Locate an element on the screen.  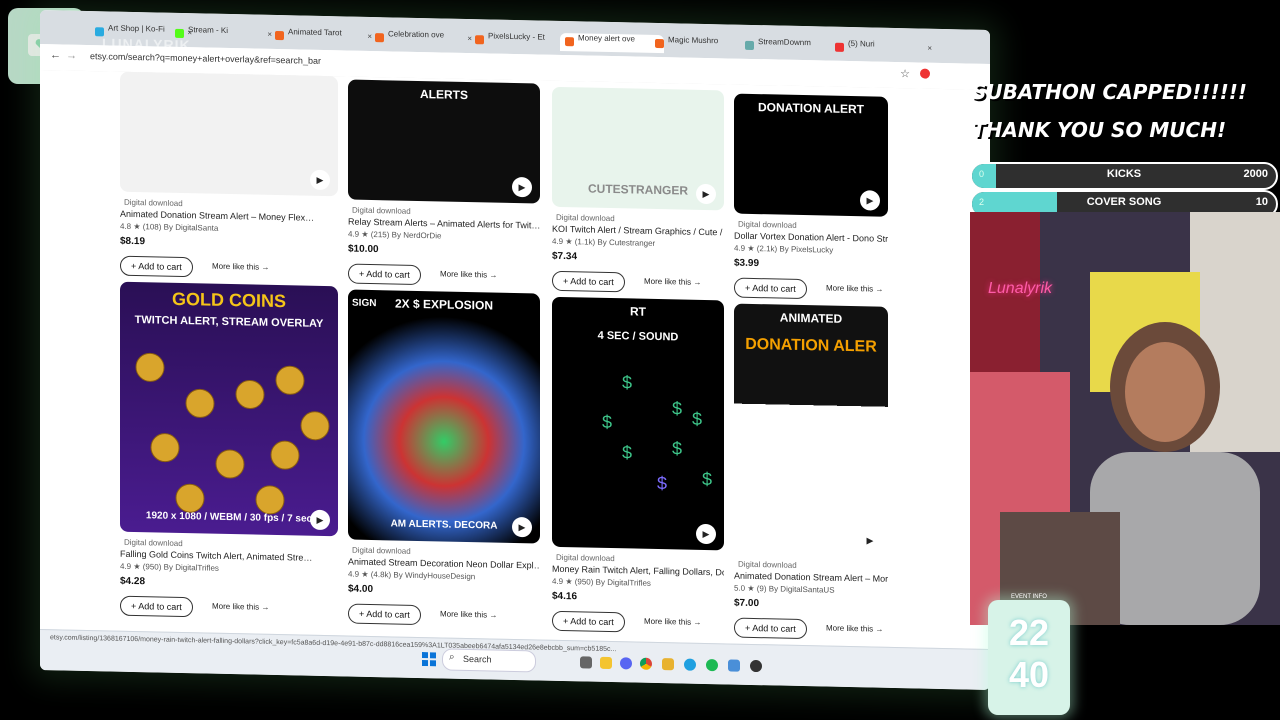
chrome-icon is located at coordinates (646, 663).